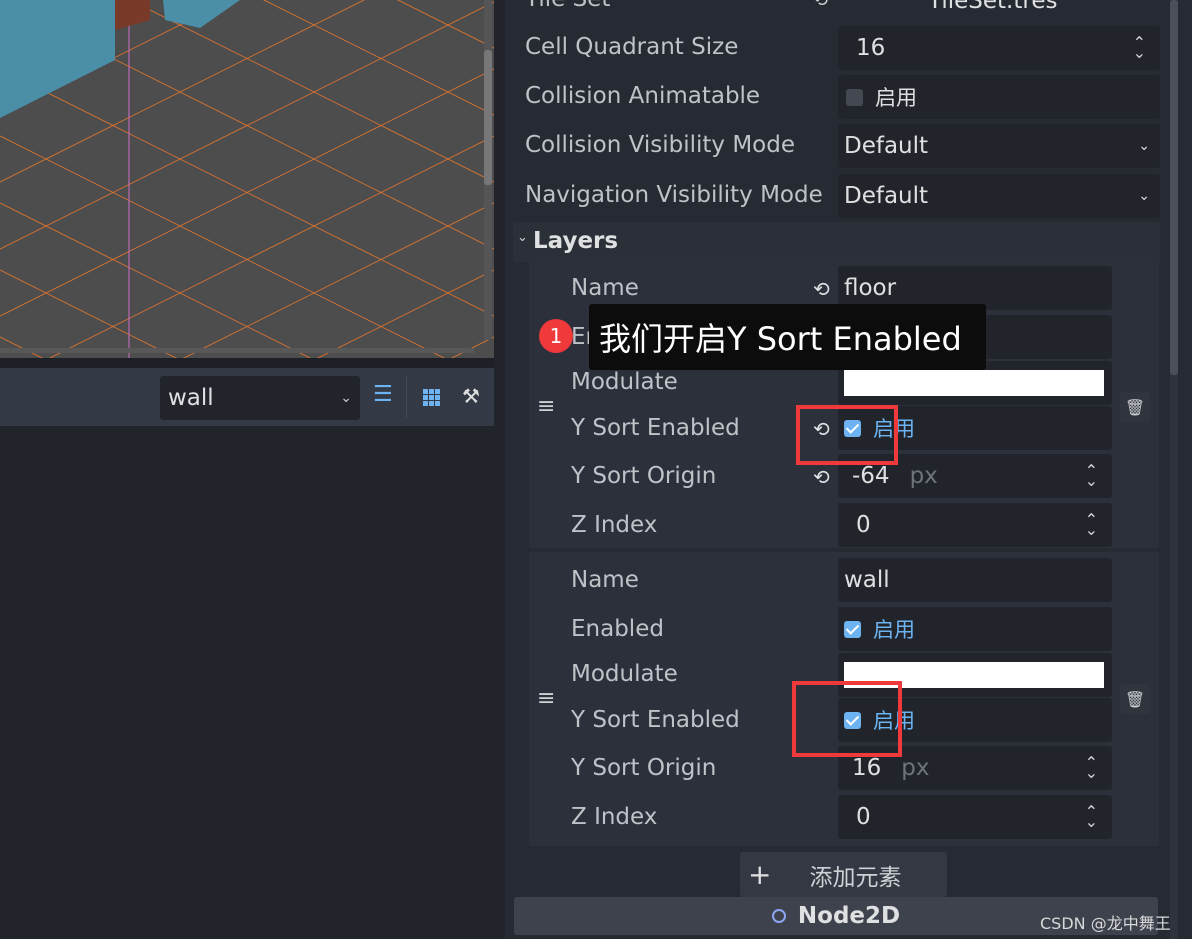 The width and height of the screenshot is (1192, 939). What do you see at coordinates (847, 435) in the screenshot?
I see `highlight-box-floor-ysort` at bounding box center [847, 435].